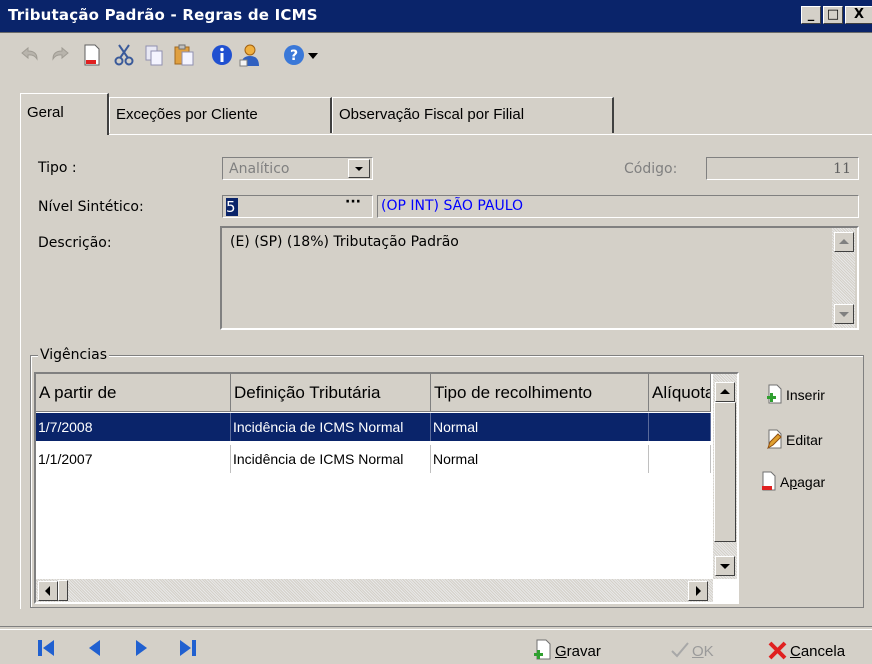 This screenshot has height=664, width=872. Describe the element at coordinates (691, 650) in the screenshot. I see `ok-button: OK` at that location.